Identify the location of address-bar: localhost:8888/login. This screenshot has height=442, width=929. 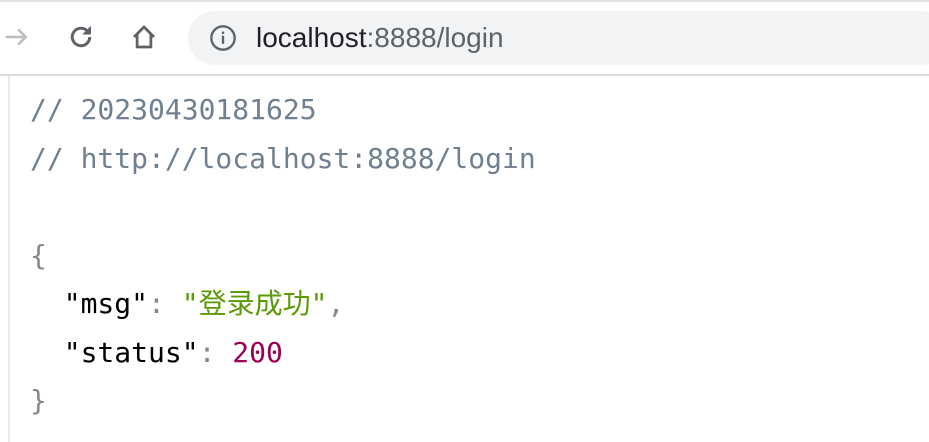
(558, 38).